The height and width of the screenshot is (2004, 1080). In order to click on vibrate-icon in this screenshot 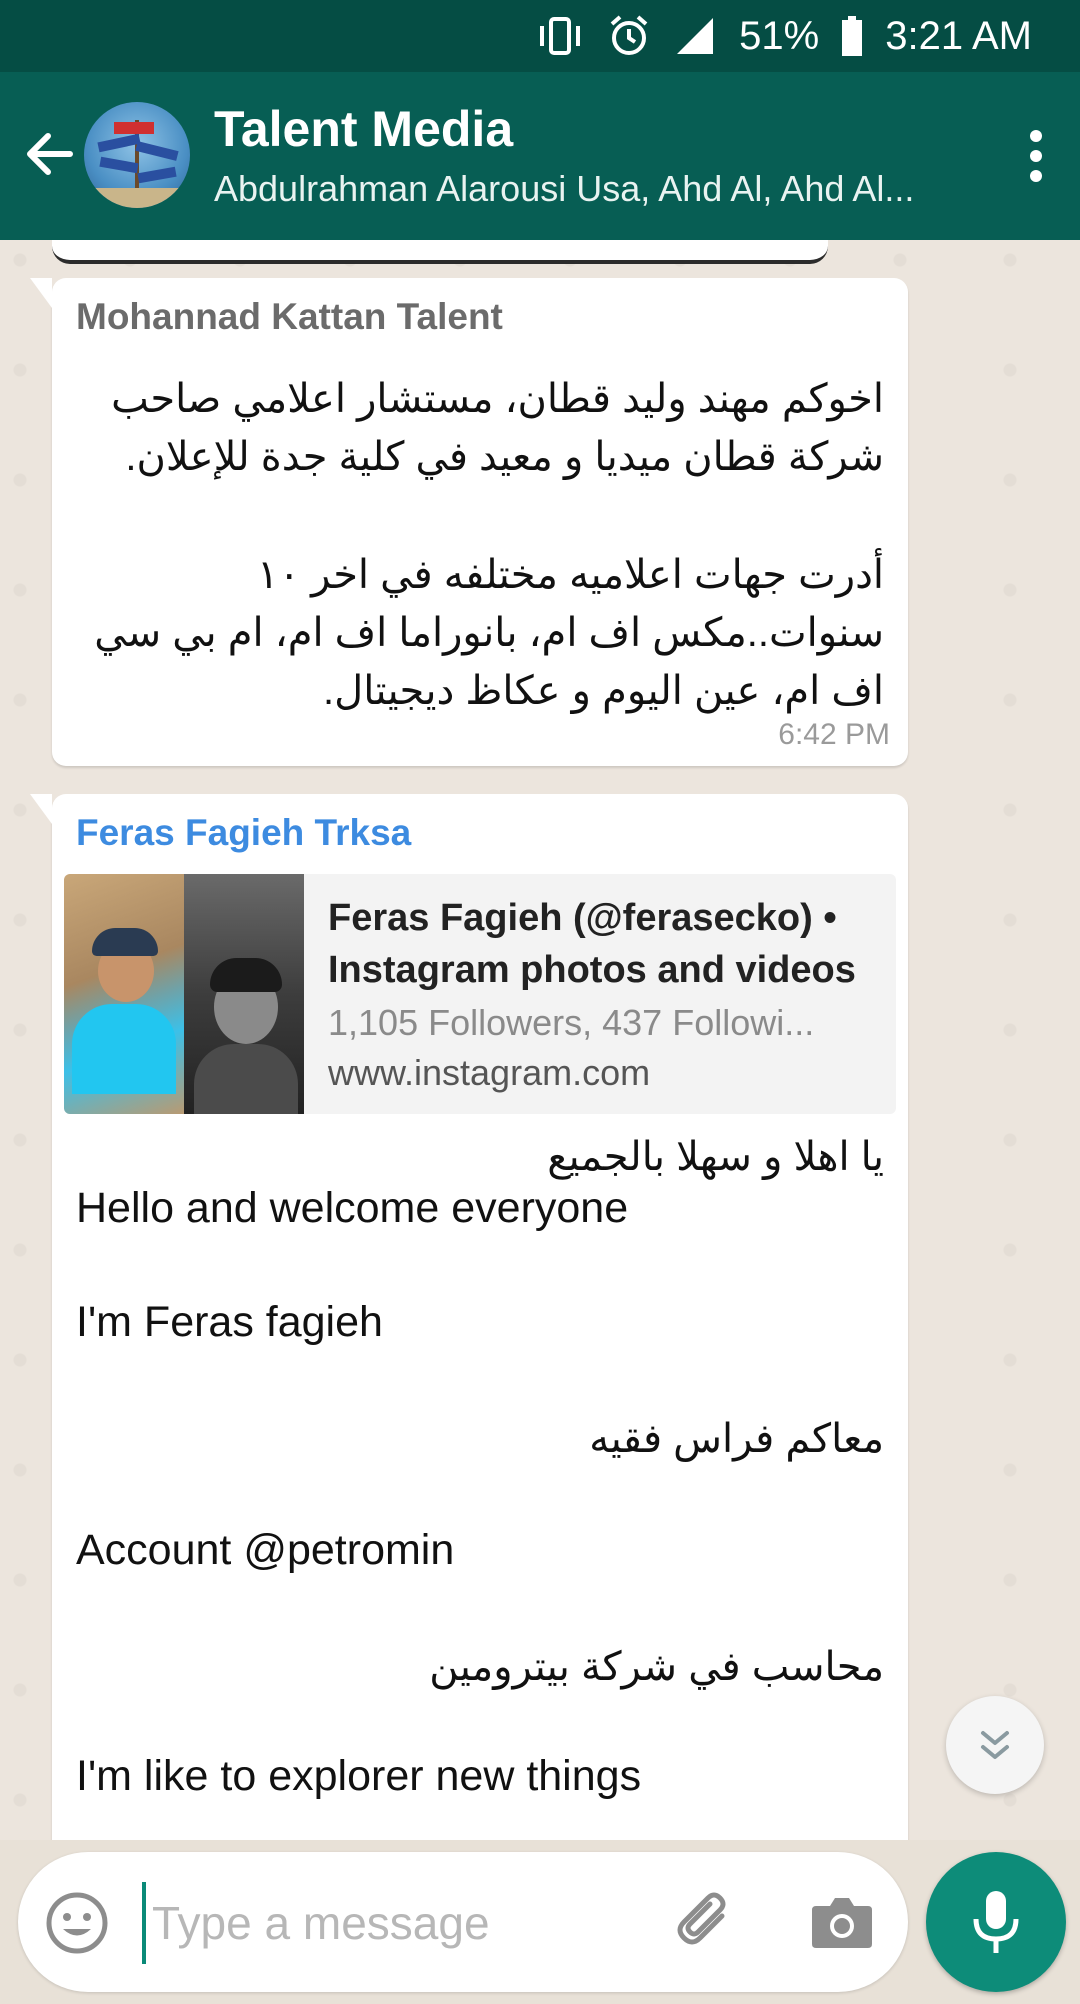, I will do `click(560, 36)`.